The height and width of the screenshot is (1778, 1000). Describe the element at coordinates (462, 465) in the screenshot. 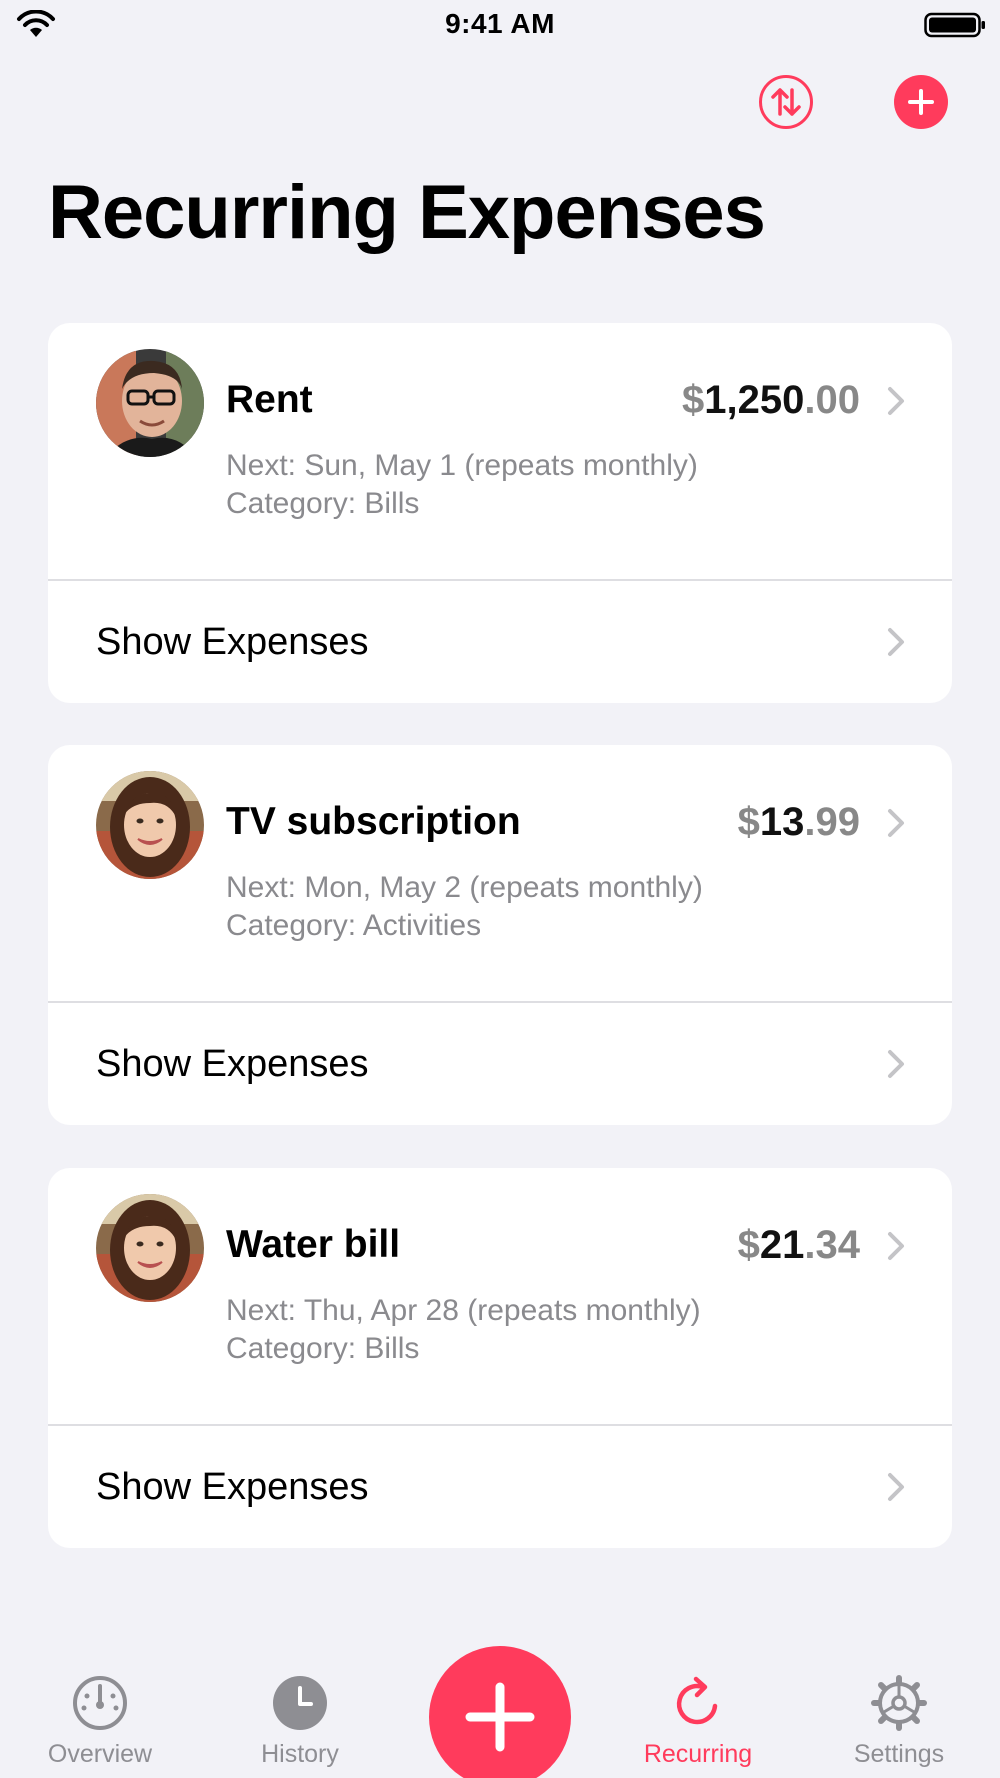

I see `expense-next-date: Next: Sun, May 1 (repeats monthly)` at that location.